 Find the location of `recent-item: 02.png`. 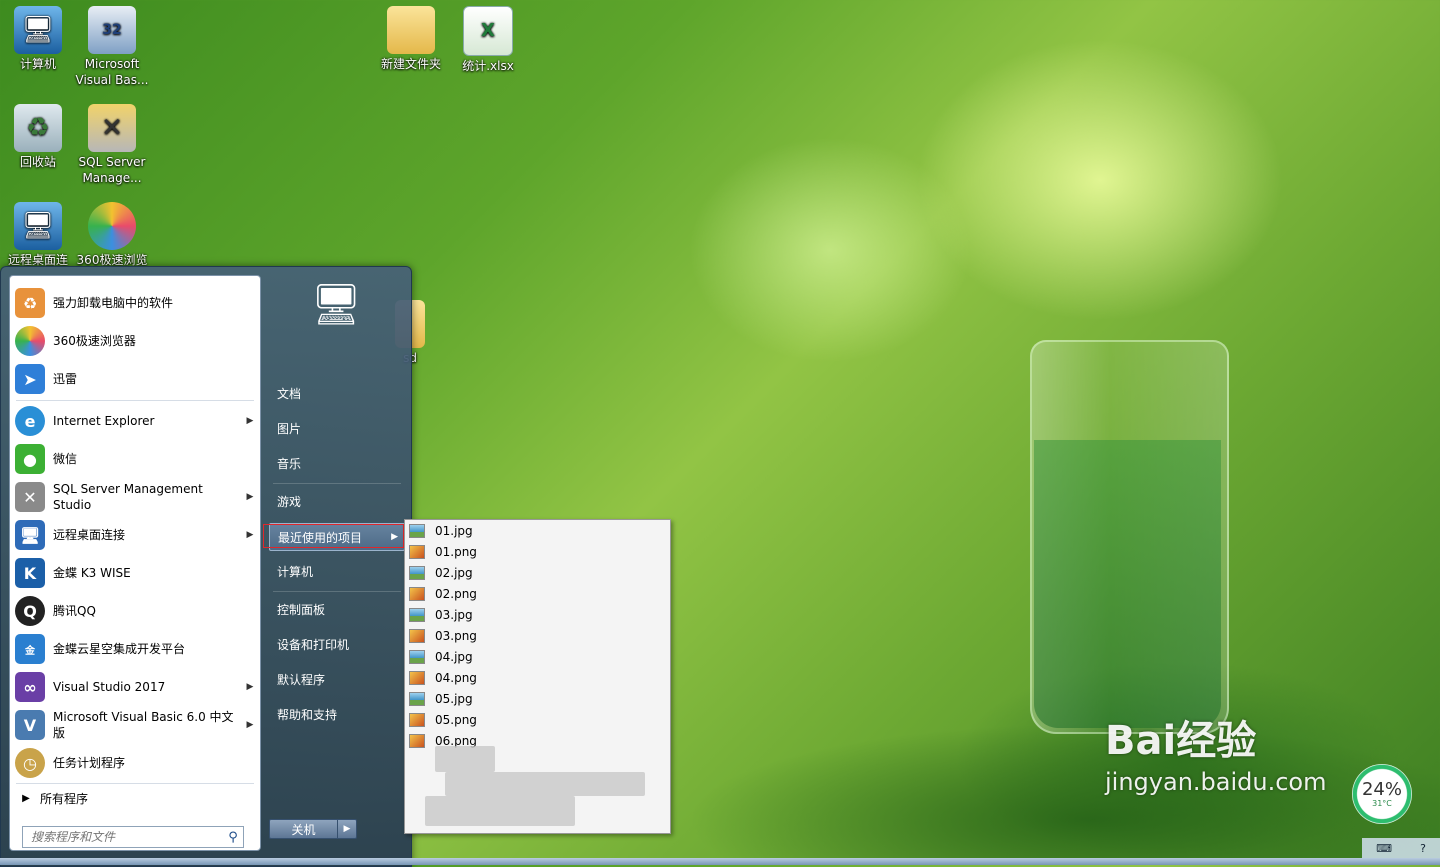

recent-item: 02.png is located at coordinates (537, 593).